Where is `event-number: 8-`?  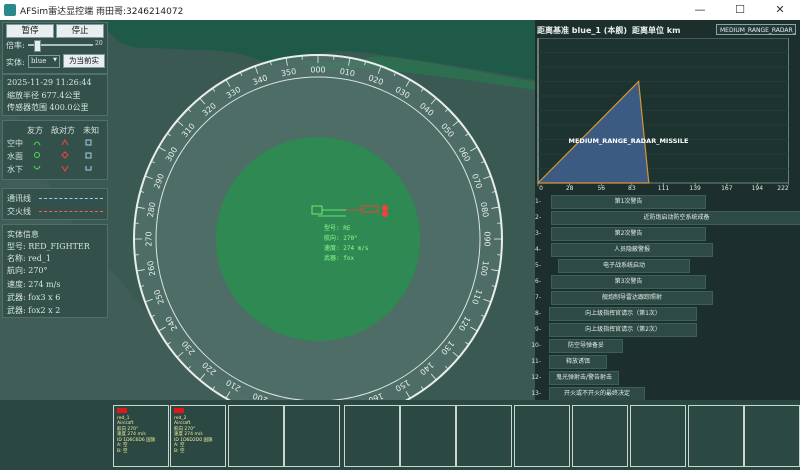 event-number: 8- is located at coordinates (538, 313).